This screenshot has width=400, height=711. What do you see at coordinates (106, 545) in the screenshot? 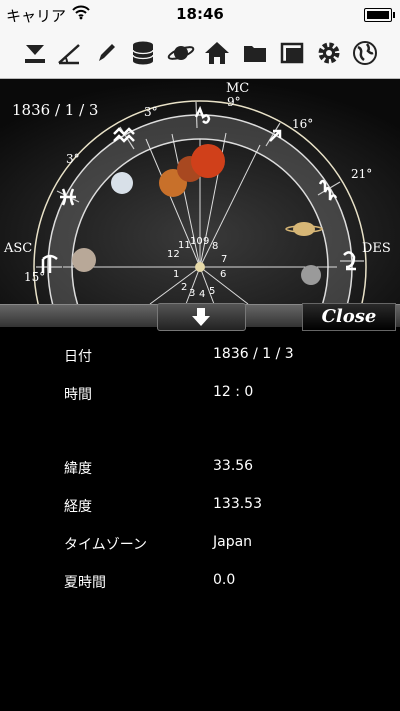
I see `detail-label: タイムゾーン` at bounding box center [106, 545].